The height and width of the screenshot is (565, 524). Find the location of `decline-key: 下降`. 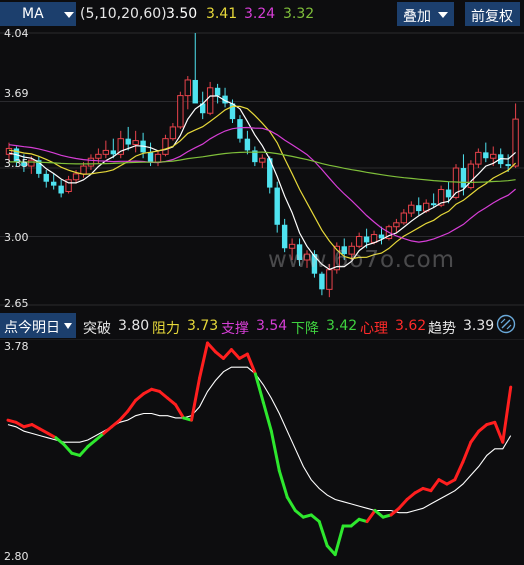

decline-key: 下降 is located at coordinates (305, 329).